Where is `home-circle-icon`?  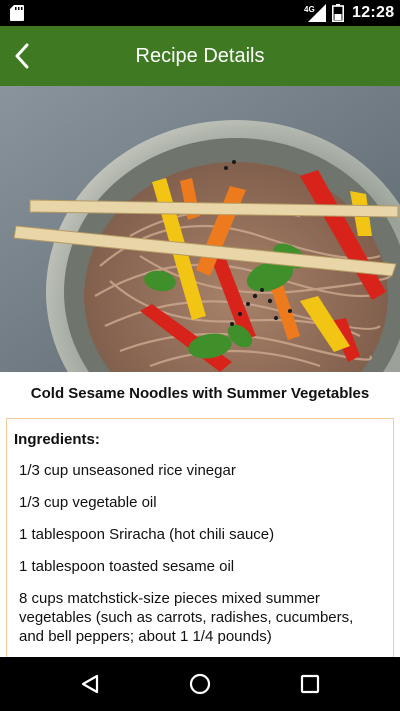
home-circle-icon is located at coordinates (200, 684).